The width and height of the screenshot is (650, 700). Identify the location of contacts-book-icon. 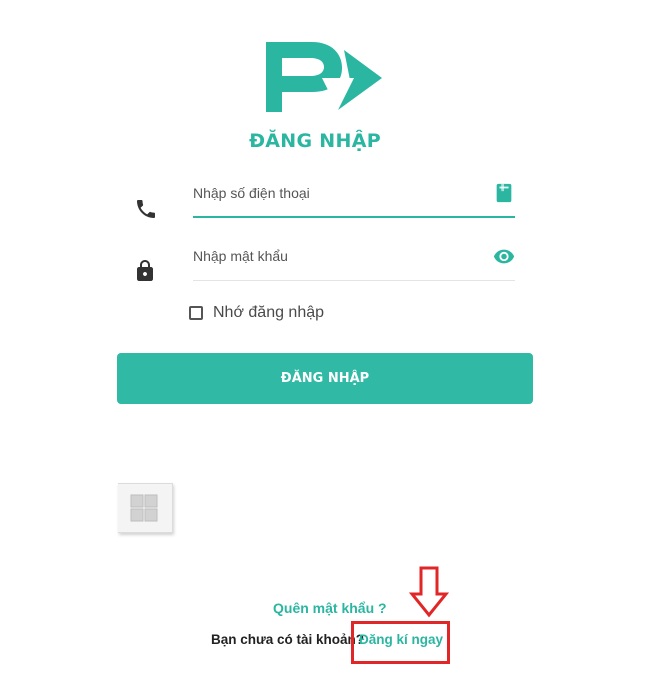
(504, 193).